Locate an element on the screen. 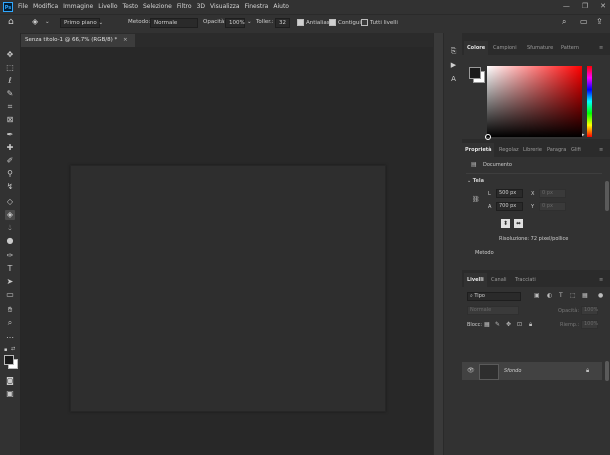 Image resolution: width=610 pixels, height=455 pixels. lock-all-icon: 🔒︎ is located at coordinates (530, 325).